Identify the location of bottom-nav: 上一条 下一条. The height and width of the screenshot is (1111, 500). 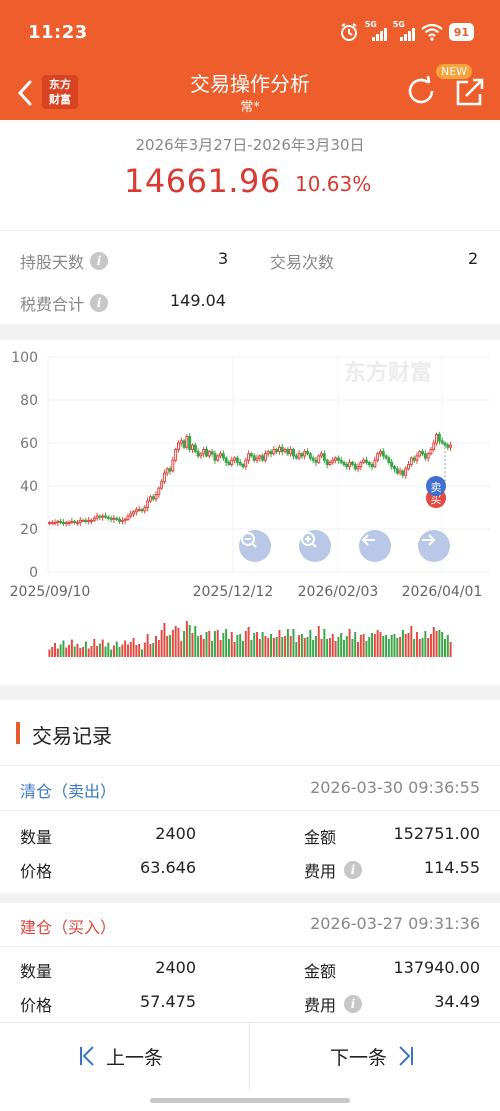
(250, 1066).